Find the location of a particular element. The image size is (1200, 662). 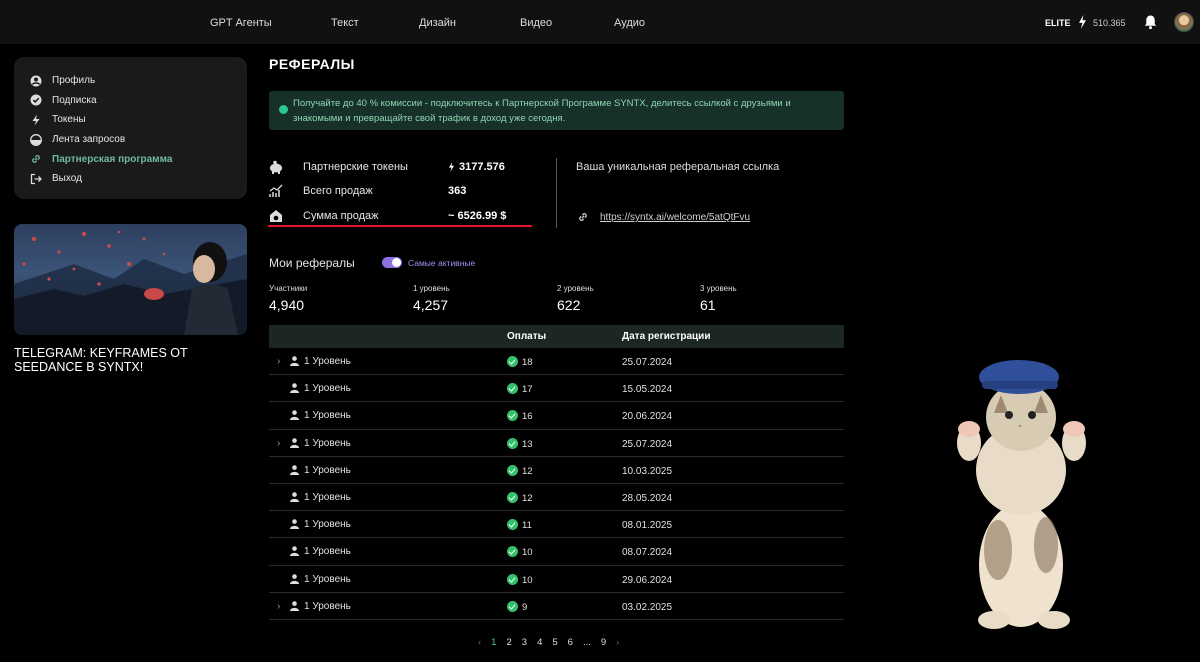

payments-count: 10 is located at coordinates (527, 553).